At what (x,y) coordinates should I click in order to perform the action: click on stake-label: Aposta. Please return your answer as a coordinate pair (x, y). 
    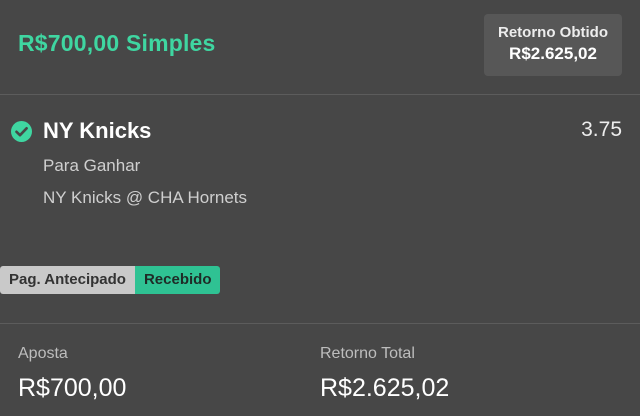
    Looking at the image, I should click on (43, 353).